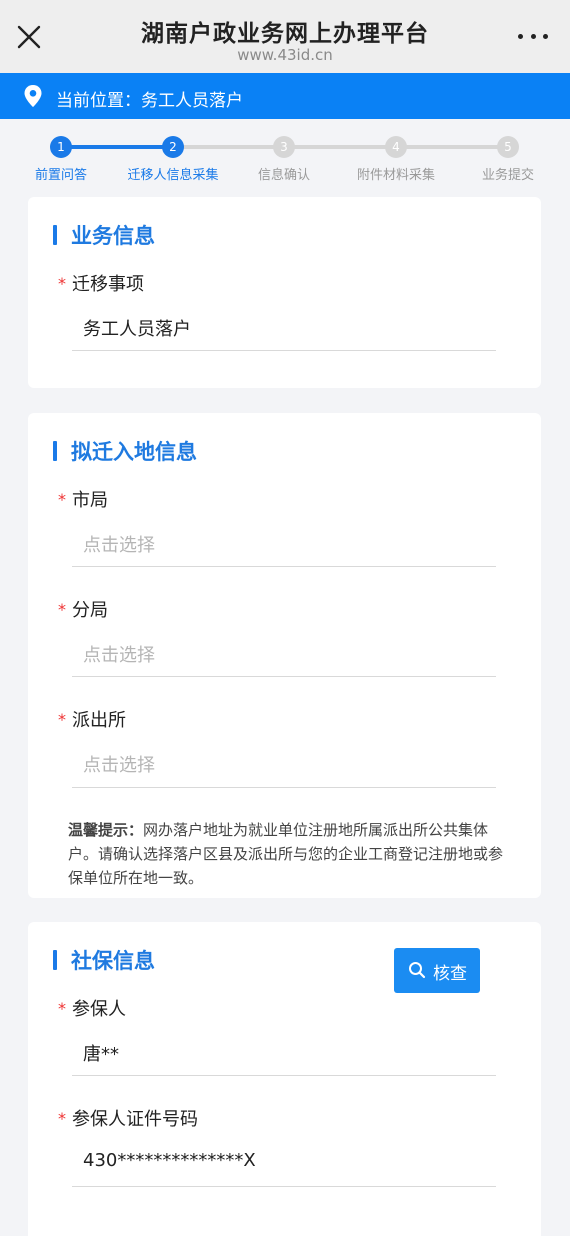 The image size is (570, 1236). Describe the element at coordinates (135, 1119) in the screenshot. I see `id-number-label: 参保人证件号码` at that location.